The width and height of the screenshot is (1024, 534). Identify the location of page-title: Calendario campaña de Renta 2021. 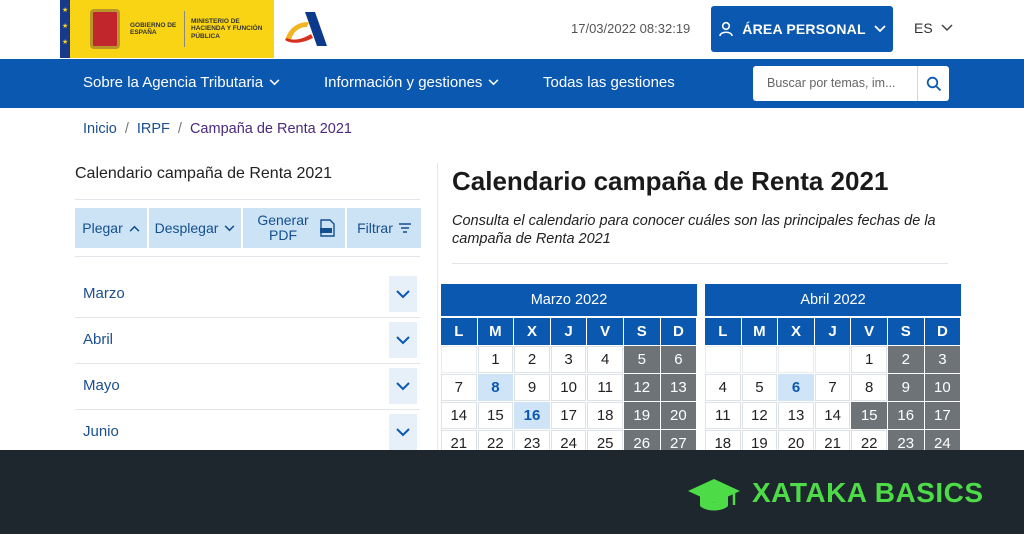
(670, 181).